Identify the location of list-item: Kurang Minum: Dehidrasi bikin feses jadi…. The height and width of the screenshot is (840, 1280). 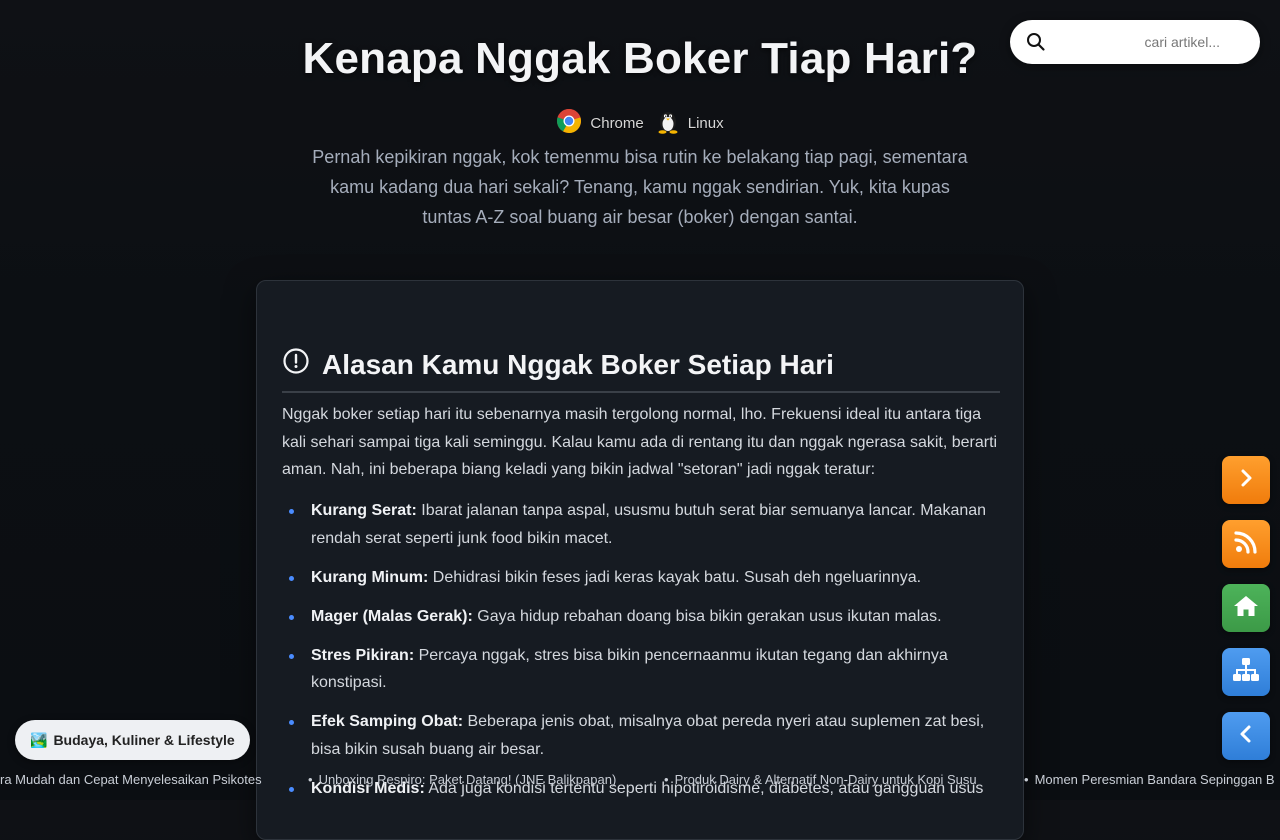
(642, 578).